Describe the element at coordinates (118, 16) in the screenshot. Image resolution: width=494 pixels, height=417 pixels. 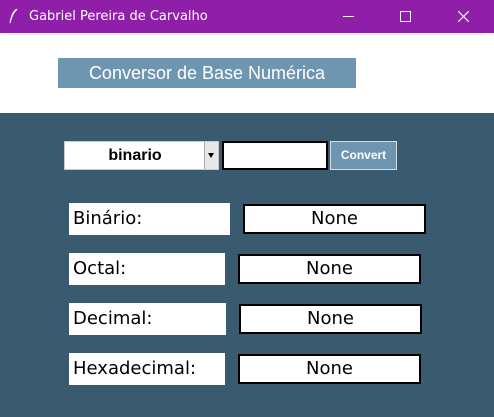
I see `window-title: Gabriel Pereira de Carvalho` at that location.